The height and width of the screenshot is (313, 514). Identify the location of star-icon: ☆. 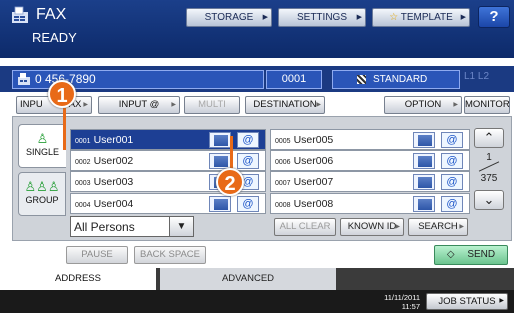
(394, 17).